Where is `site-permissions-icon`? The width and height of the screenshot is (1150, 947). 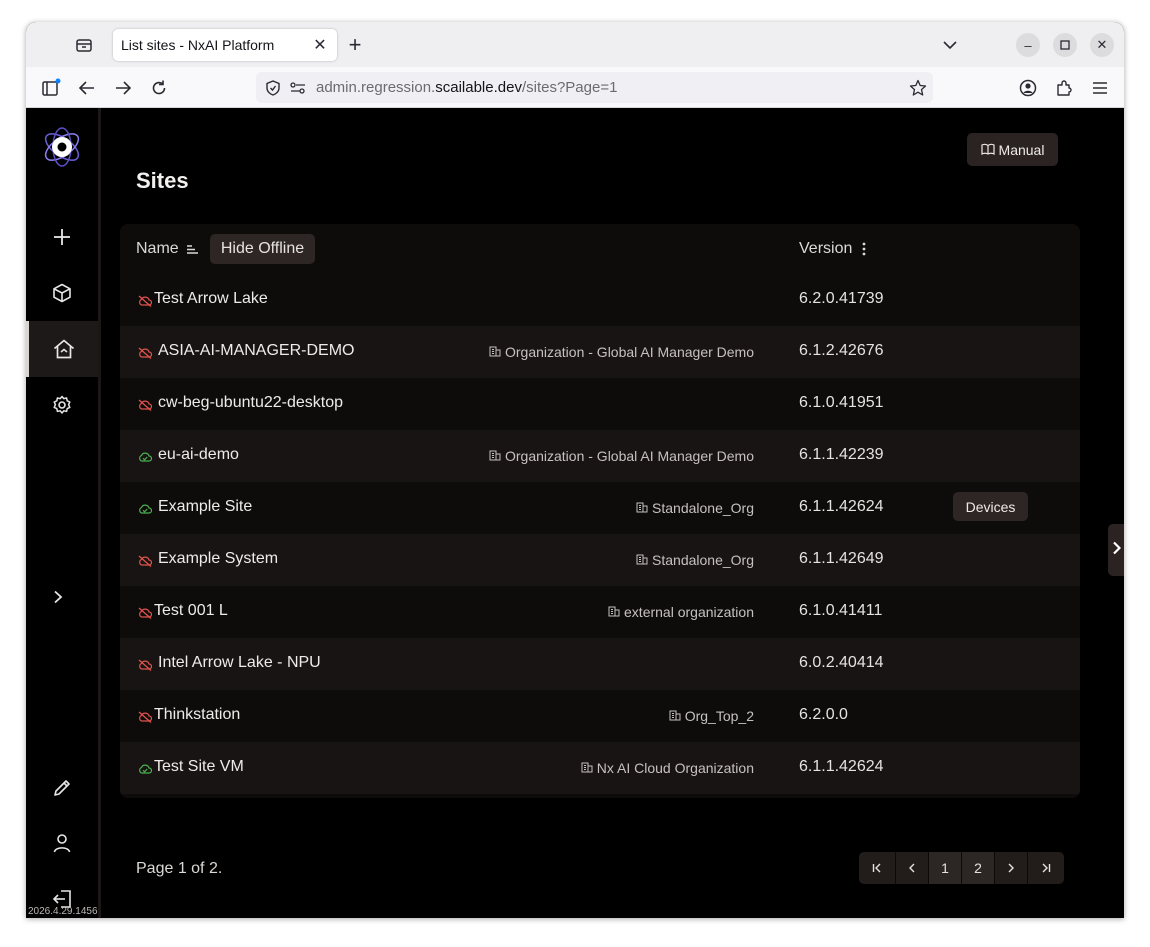
site-permissions-icon is located at coordinates (298, 88).